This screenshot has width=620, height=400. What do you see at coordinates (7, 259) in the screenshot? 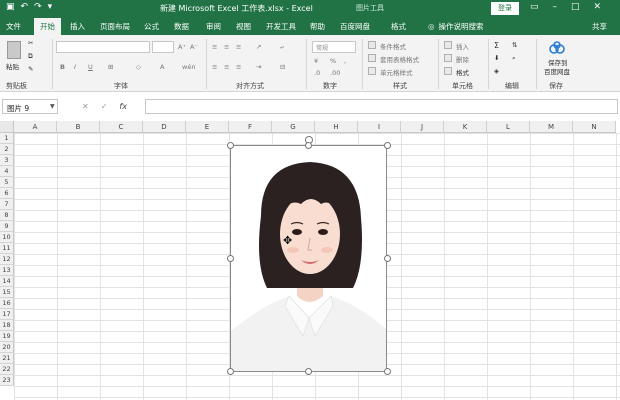
I see `row-header: 12` at bounding box center [7, 259].